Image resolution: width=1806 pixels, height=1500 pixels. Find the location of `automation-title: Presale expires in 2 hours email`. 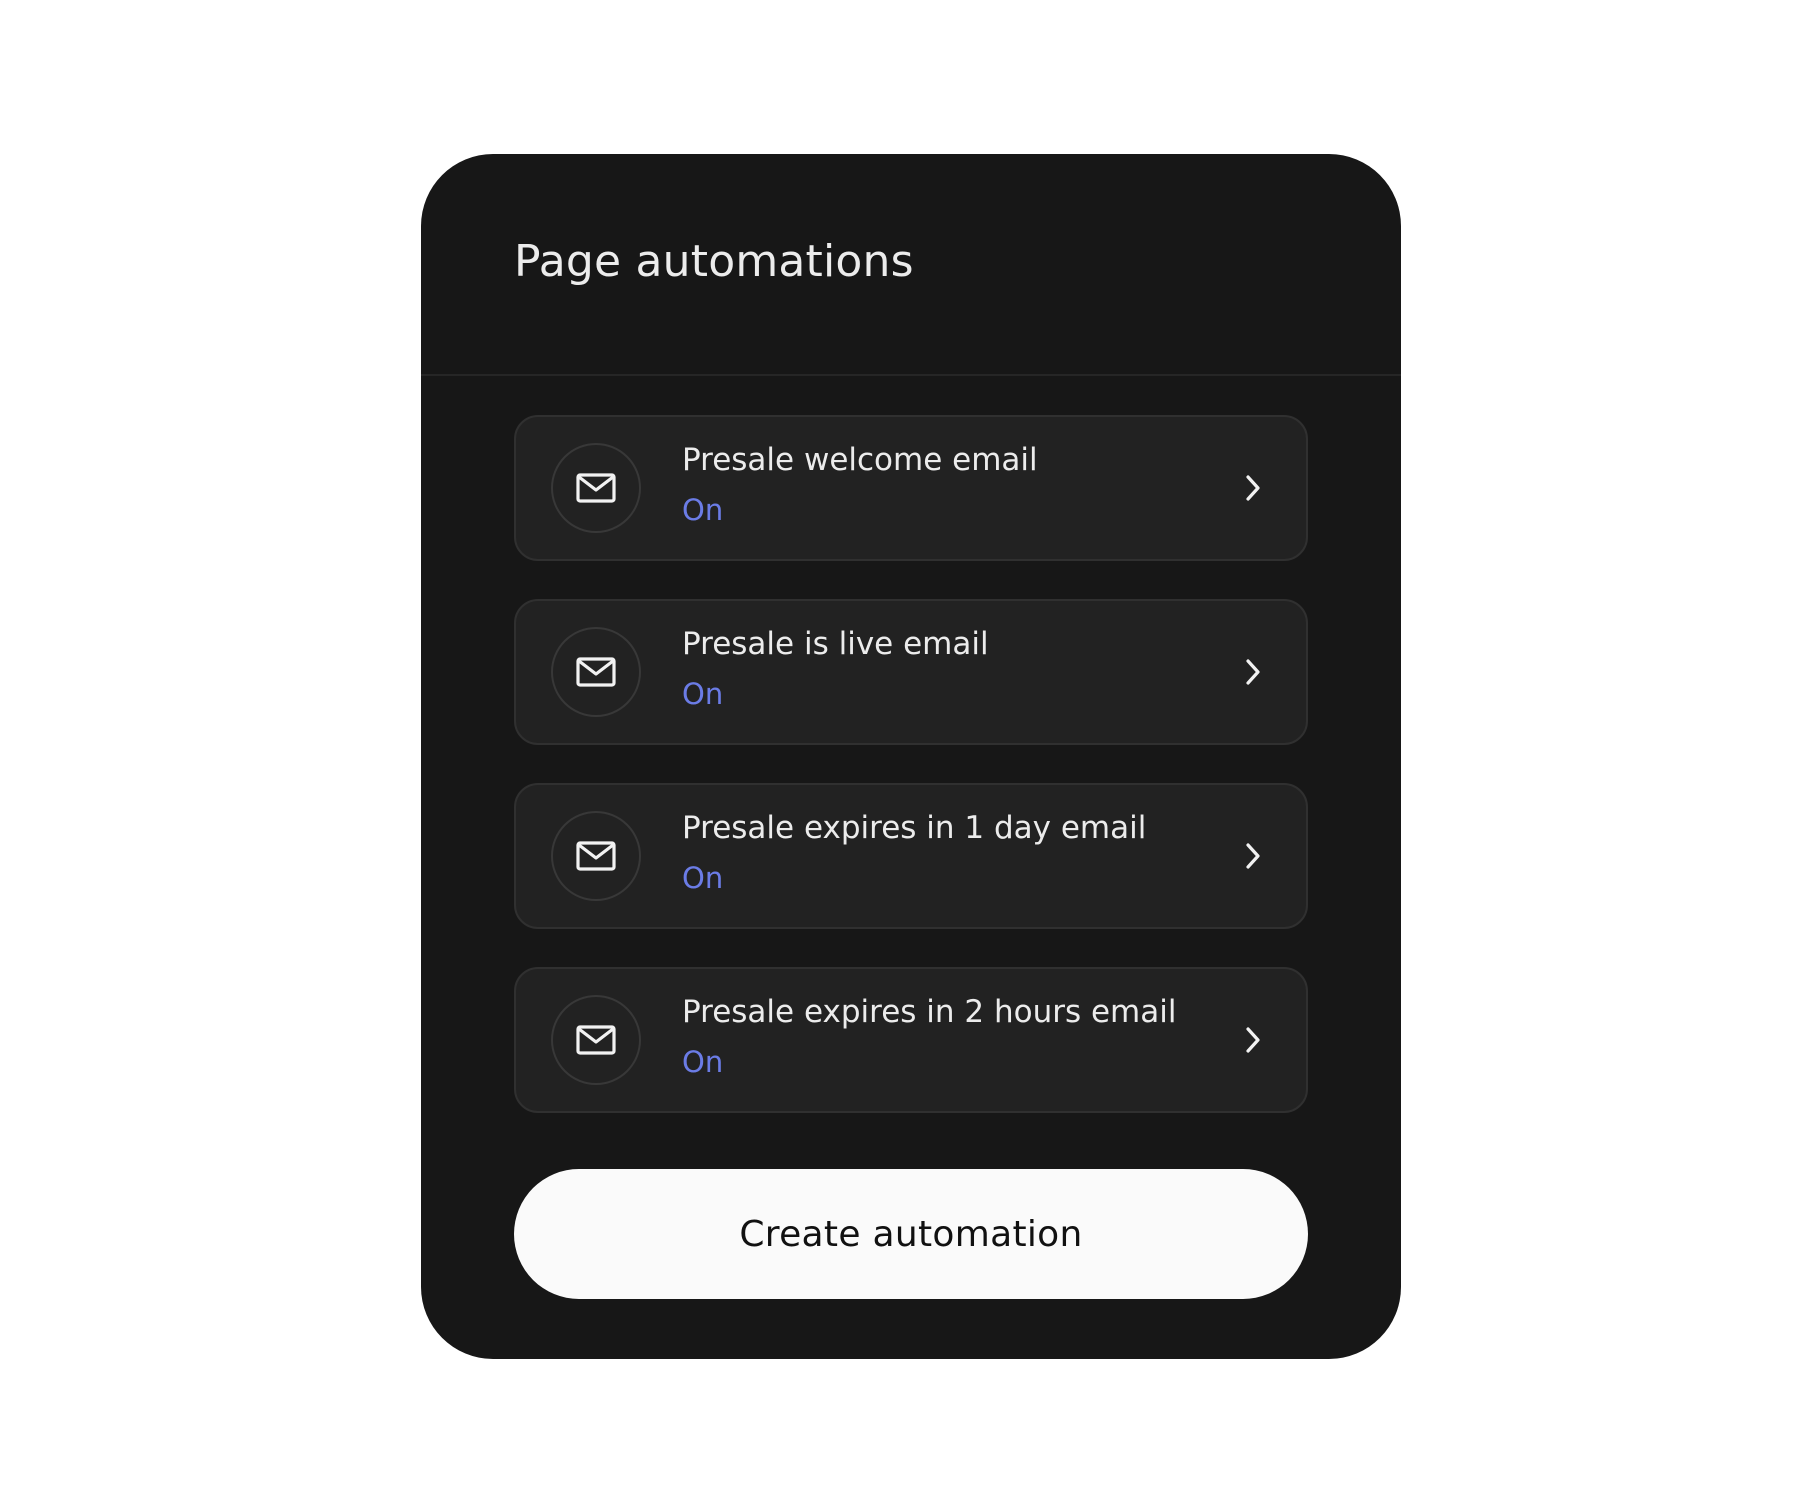

automation-title: Presale expires in 2 hours email is located at coordinates (929, 1012).